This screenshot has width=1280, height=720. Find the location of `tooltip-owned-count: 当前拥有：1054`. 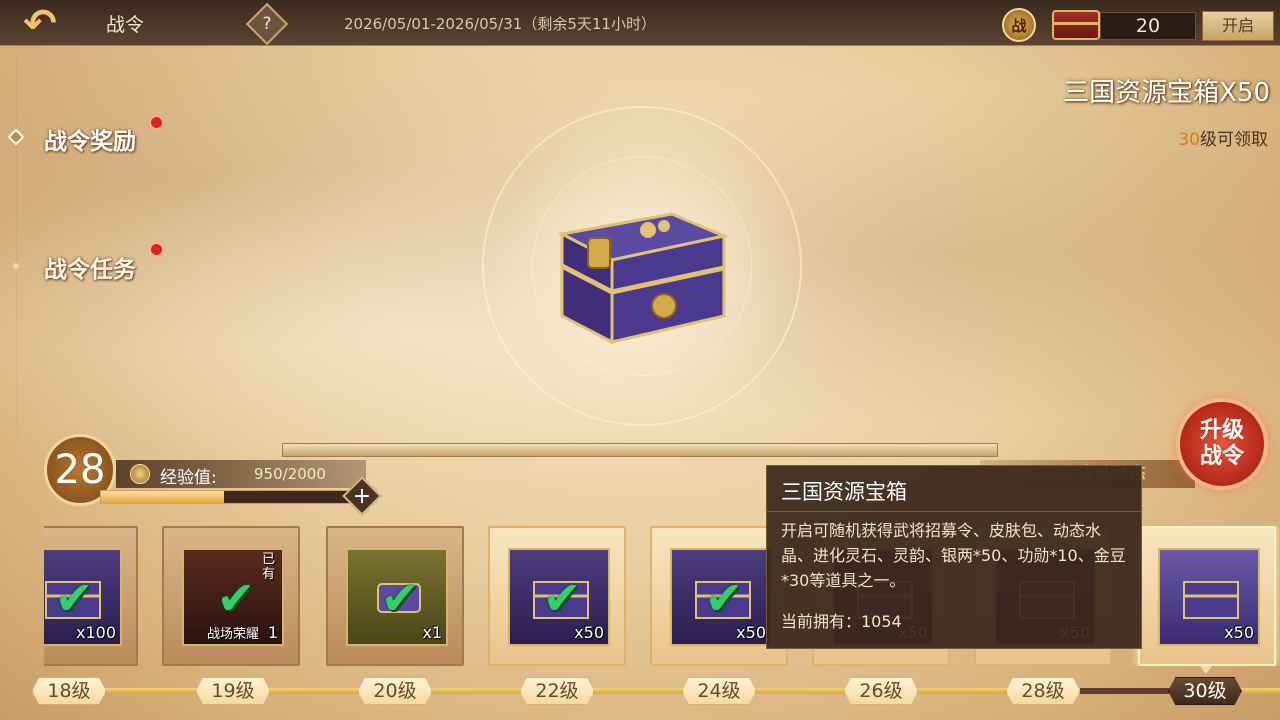

tooltip-owned-count: 当前拥有：1054 is located at coordinates (841, 621).